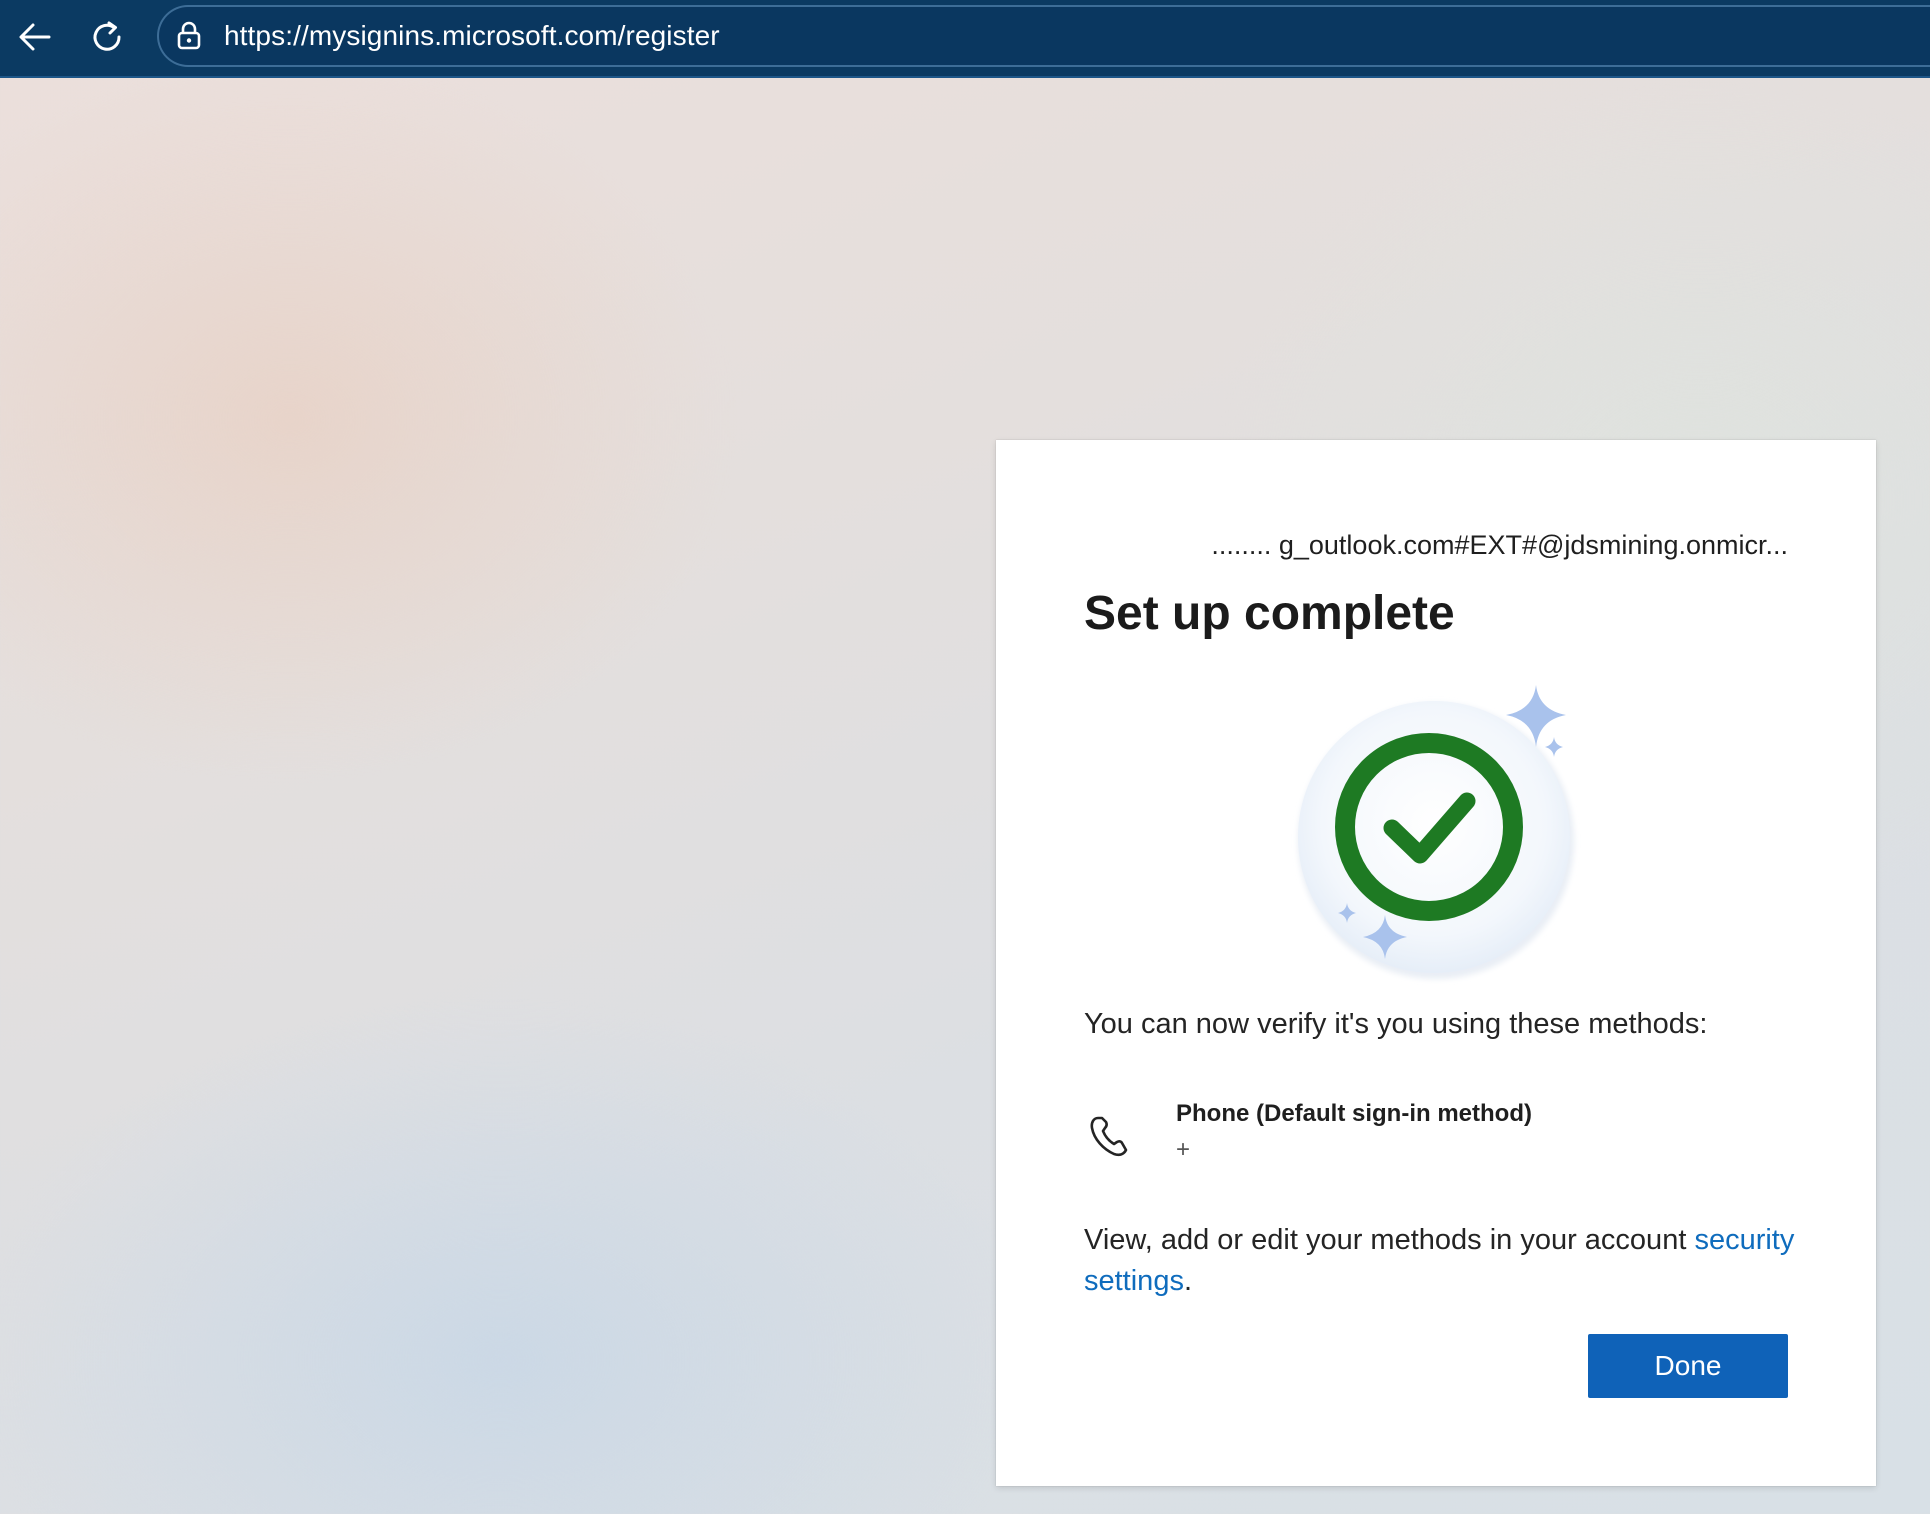  I want to click on address-bar: https://mysignins.microsoft.com/register, so click(1043, 36).